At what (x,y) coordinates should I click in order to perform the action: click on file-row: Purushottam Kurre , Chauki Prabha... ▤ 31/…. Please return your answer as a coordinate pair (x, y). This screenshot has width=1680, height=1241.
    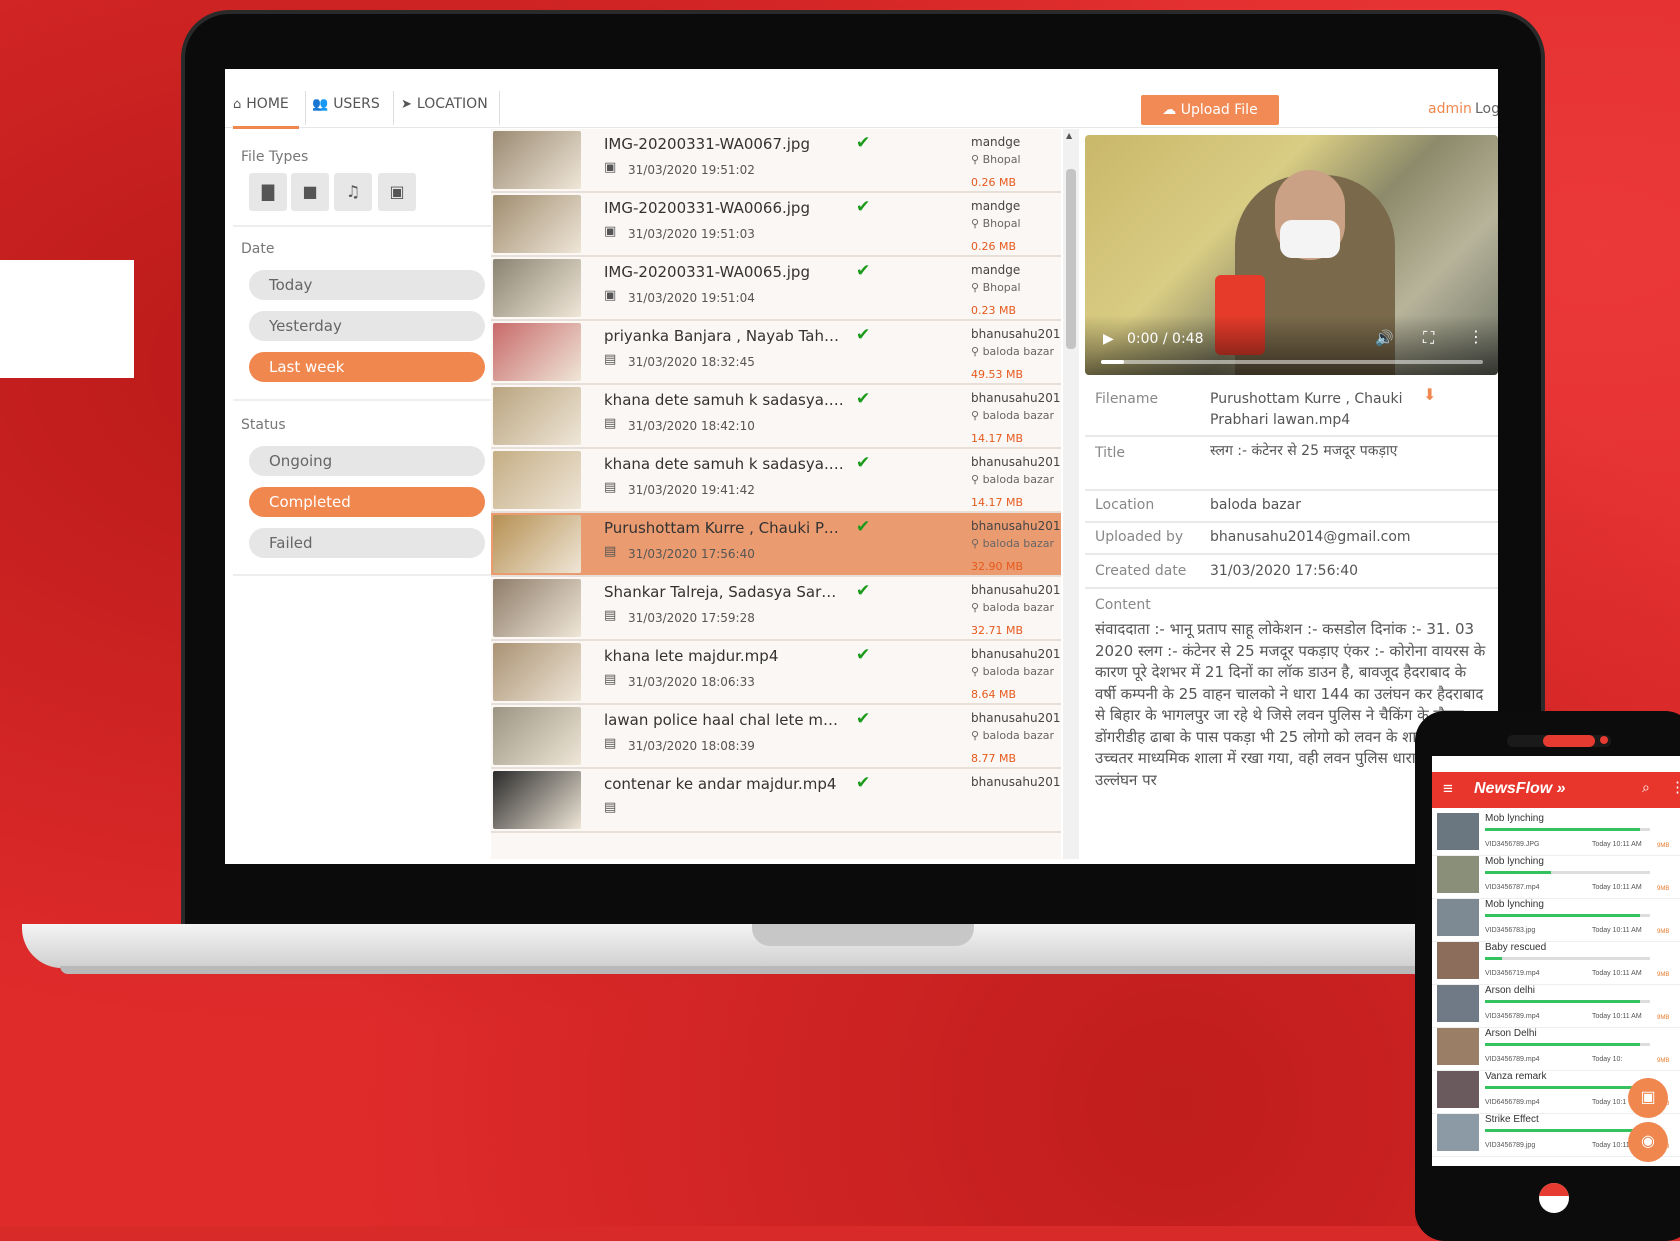
    Looking at the image, I should click on (776, 545).